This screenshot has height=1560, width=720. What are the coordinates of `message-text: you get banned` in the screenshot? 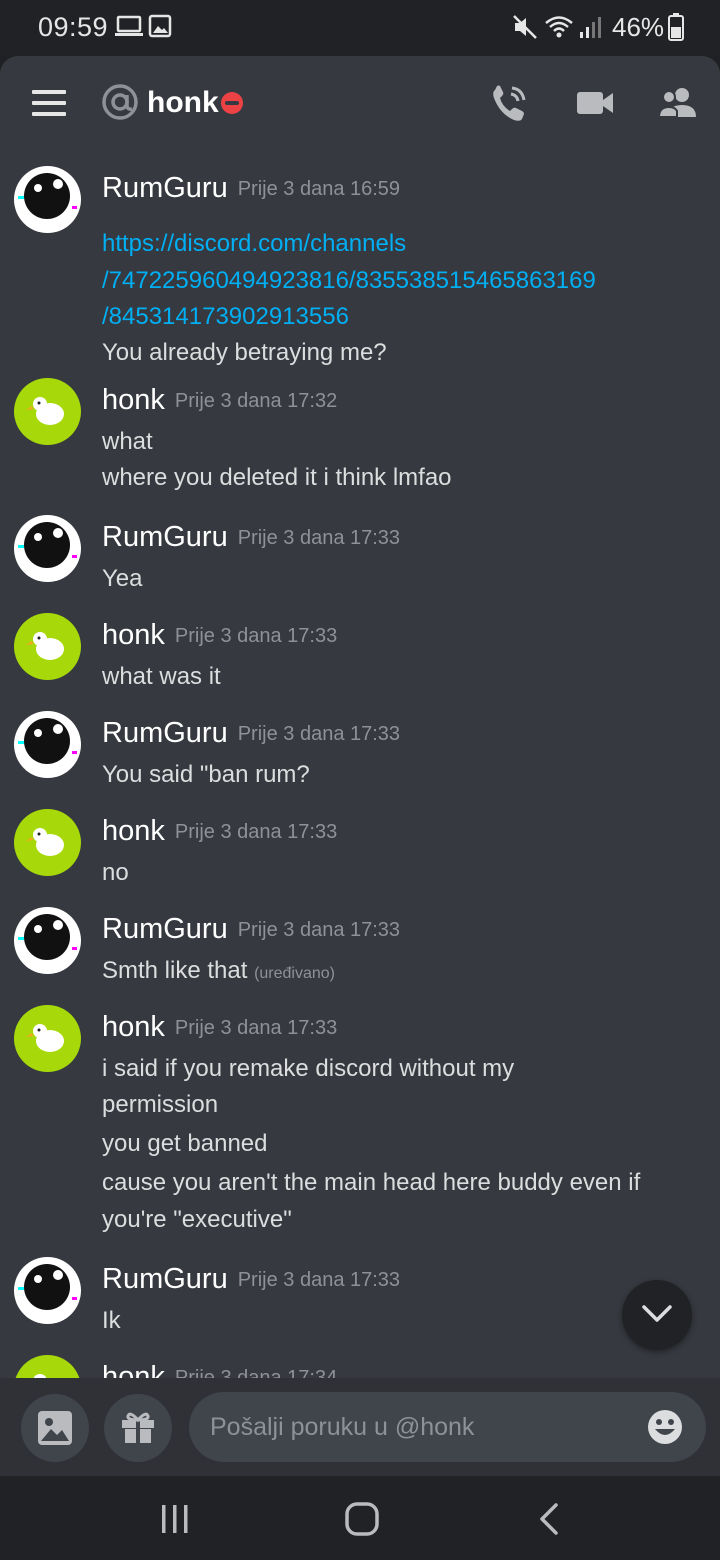 It's located at (185, 1143).